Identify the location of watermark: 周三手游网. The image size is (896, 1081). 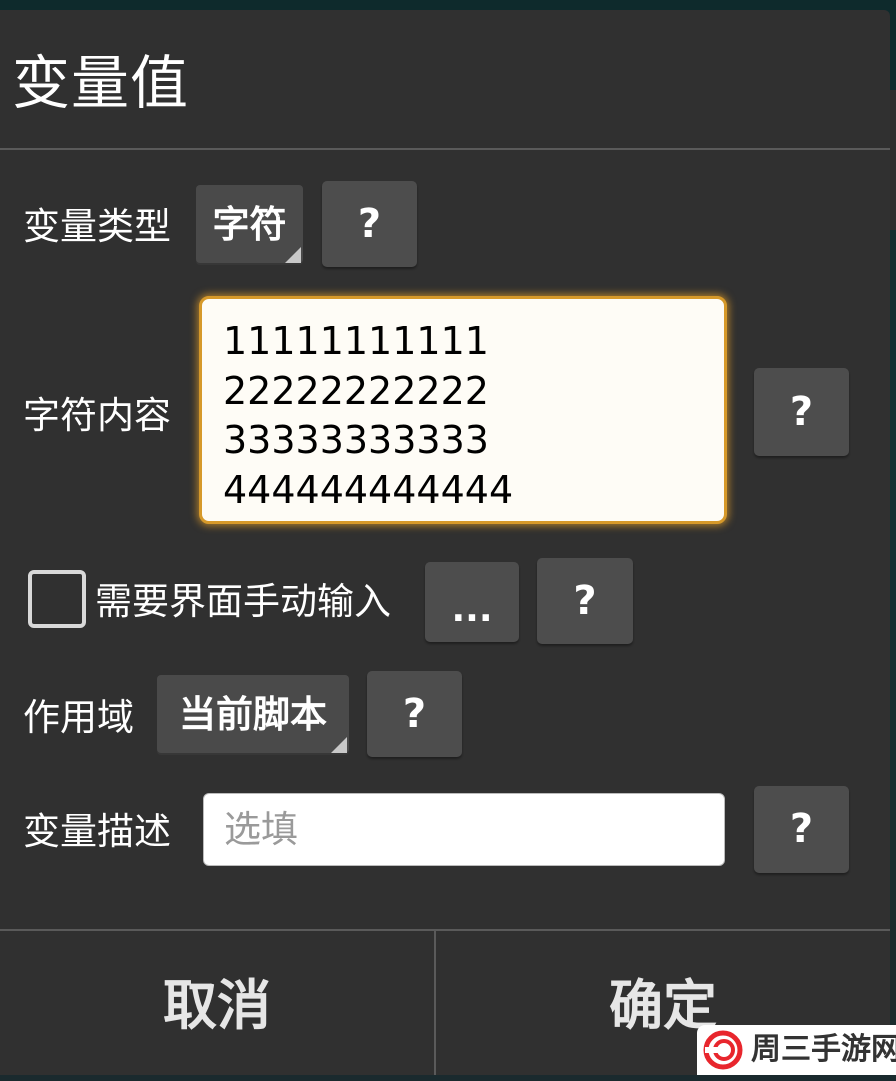
(796, 1050).